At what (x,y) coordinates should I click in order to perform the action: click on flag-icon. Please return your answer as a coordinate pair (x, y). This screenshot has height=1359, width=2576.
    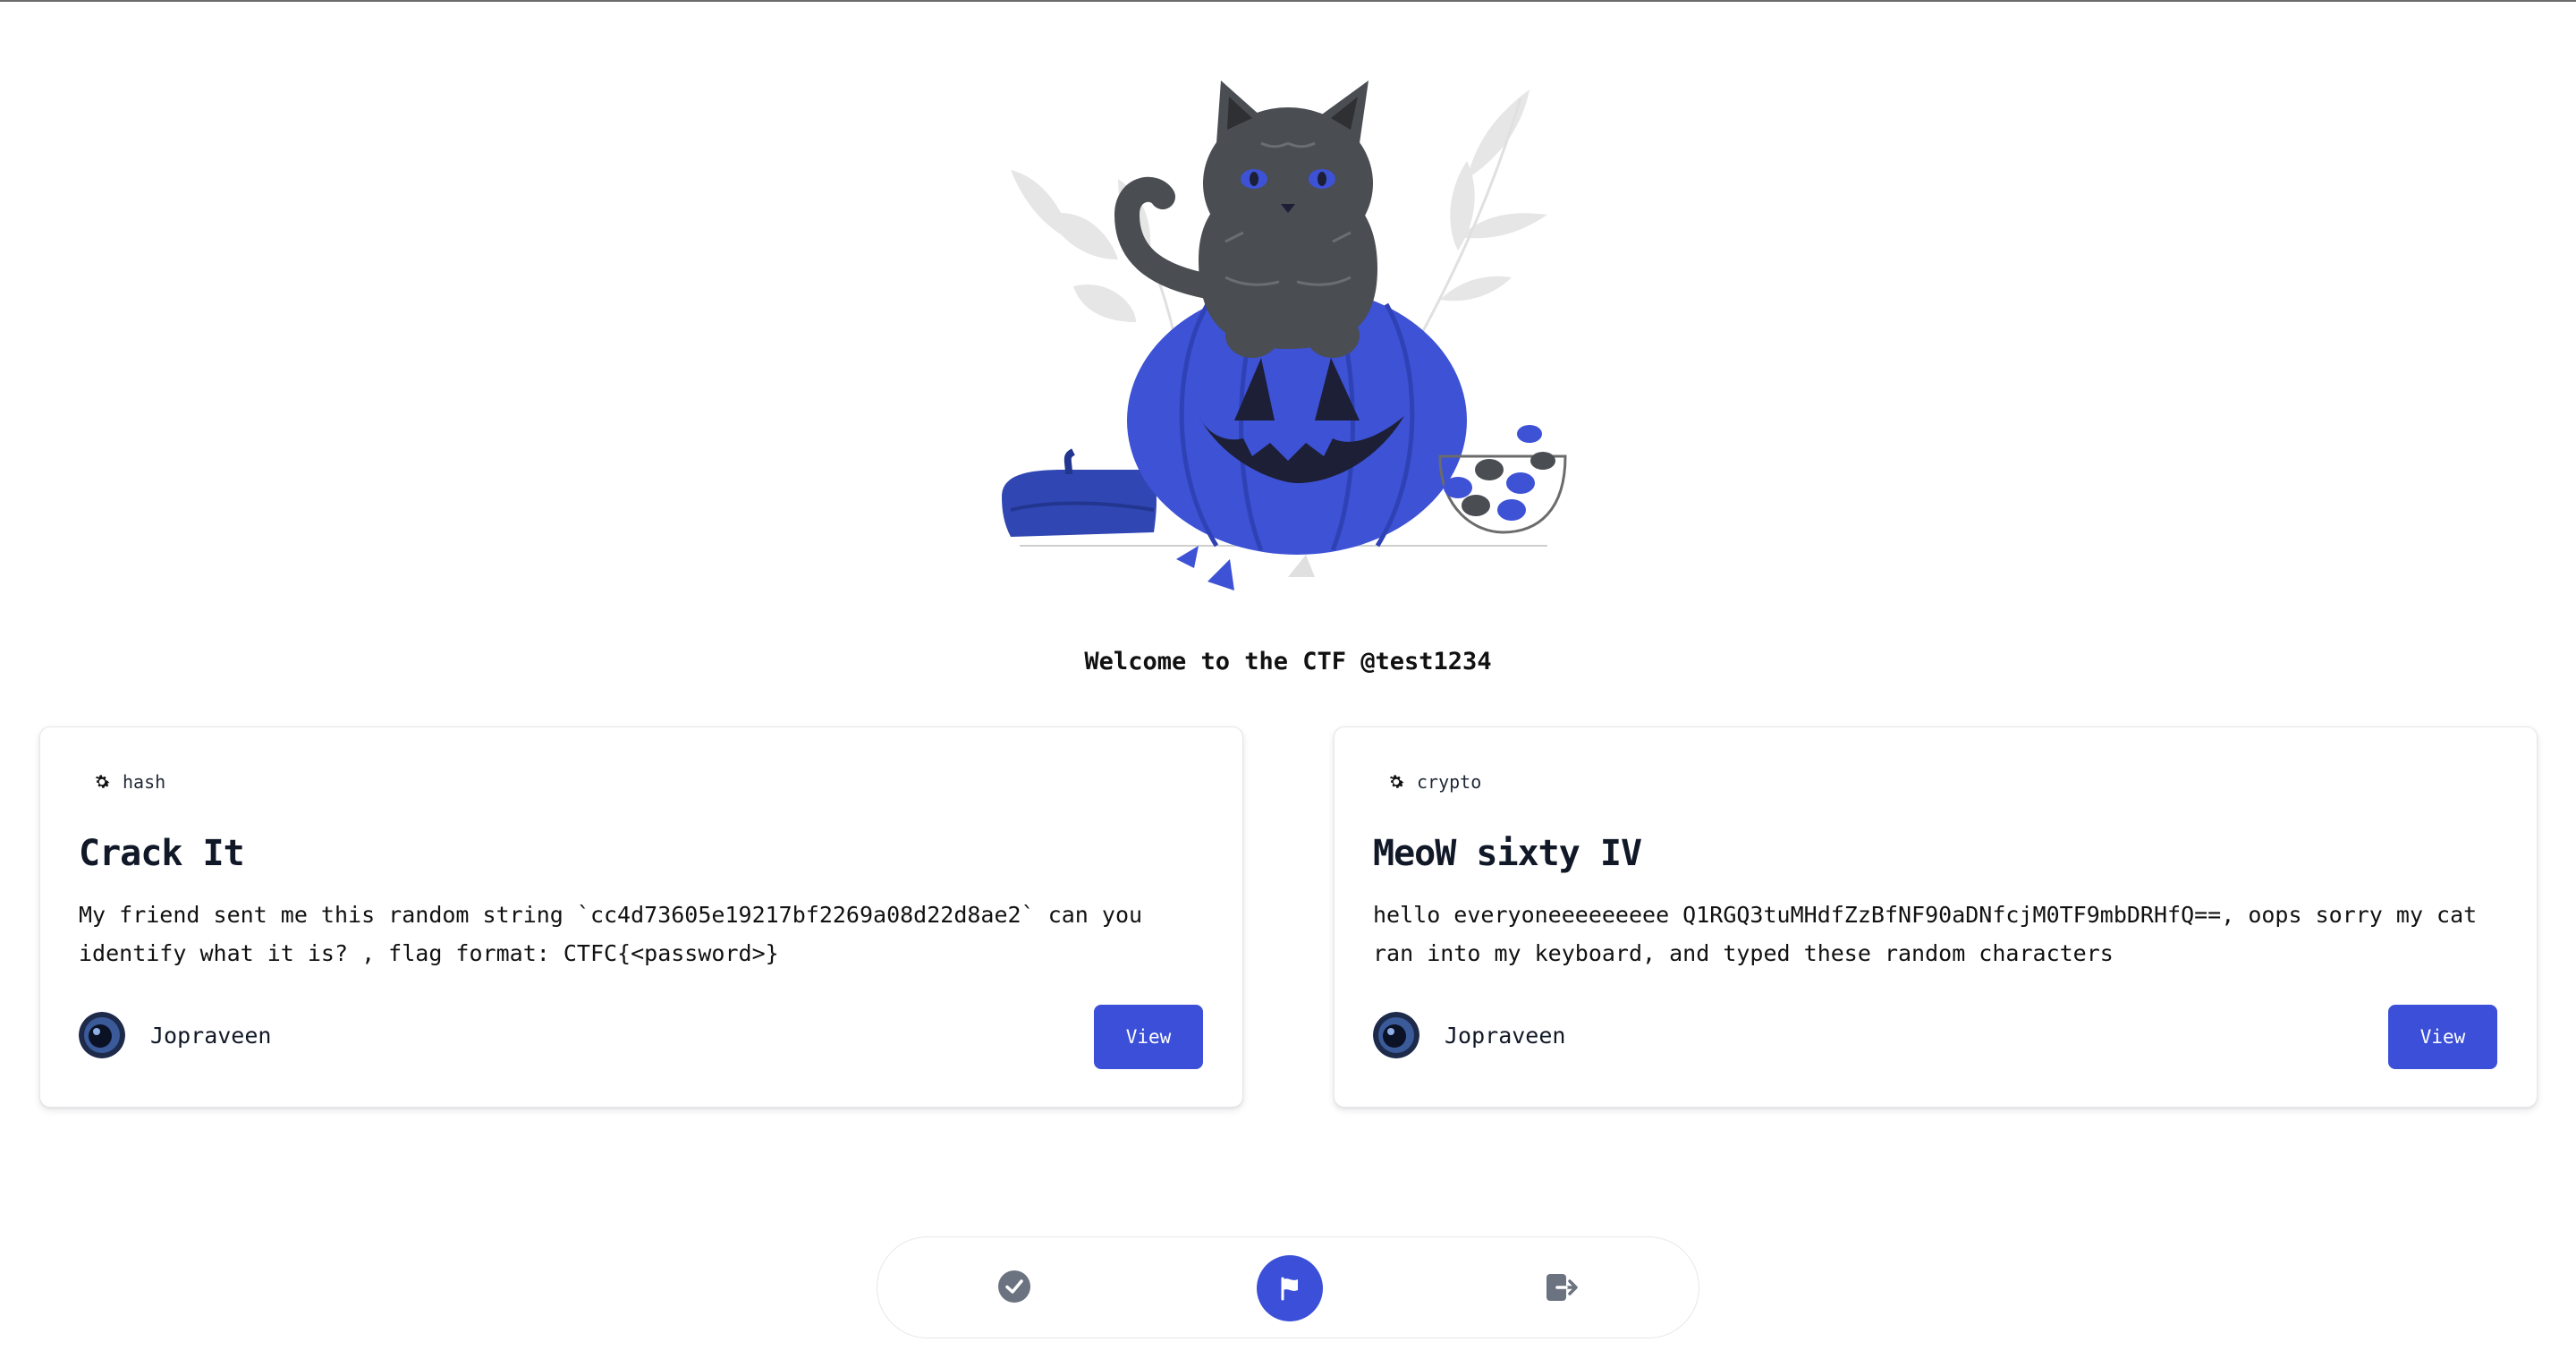
    Looking at the image, I should click on (1289, 1289).